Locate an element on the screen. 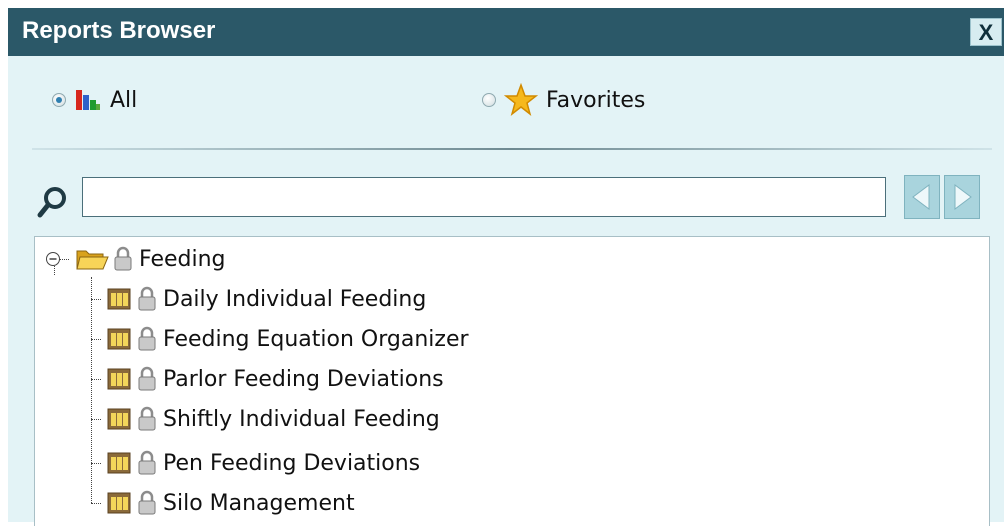 This screenshot has height=526, width=1004. tree-item: Silo Management is located at coordinates (230, 503).